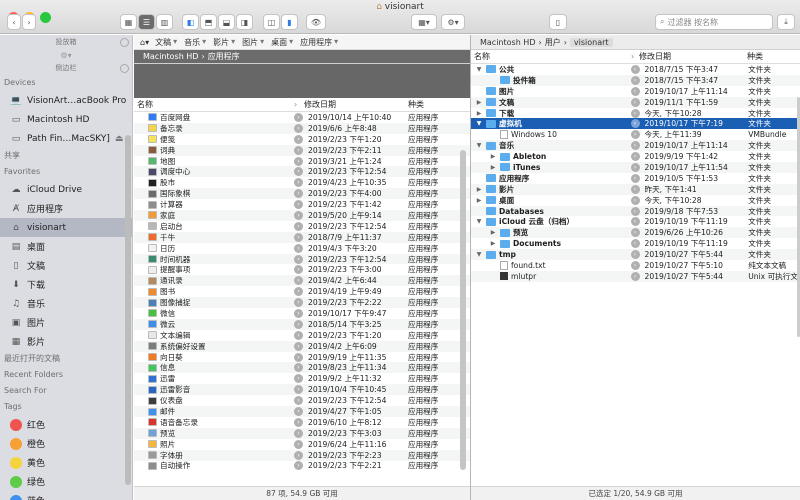 This screenshot has height=500, width=800. I want to click on shortcut-menu: 图片, so click(250, 42).